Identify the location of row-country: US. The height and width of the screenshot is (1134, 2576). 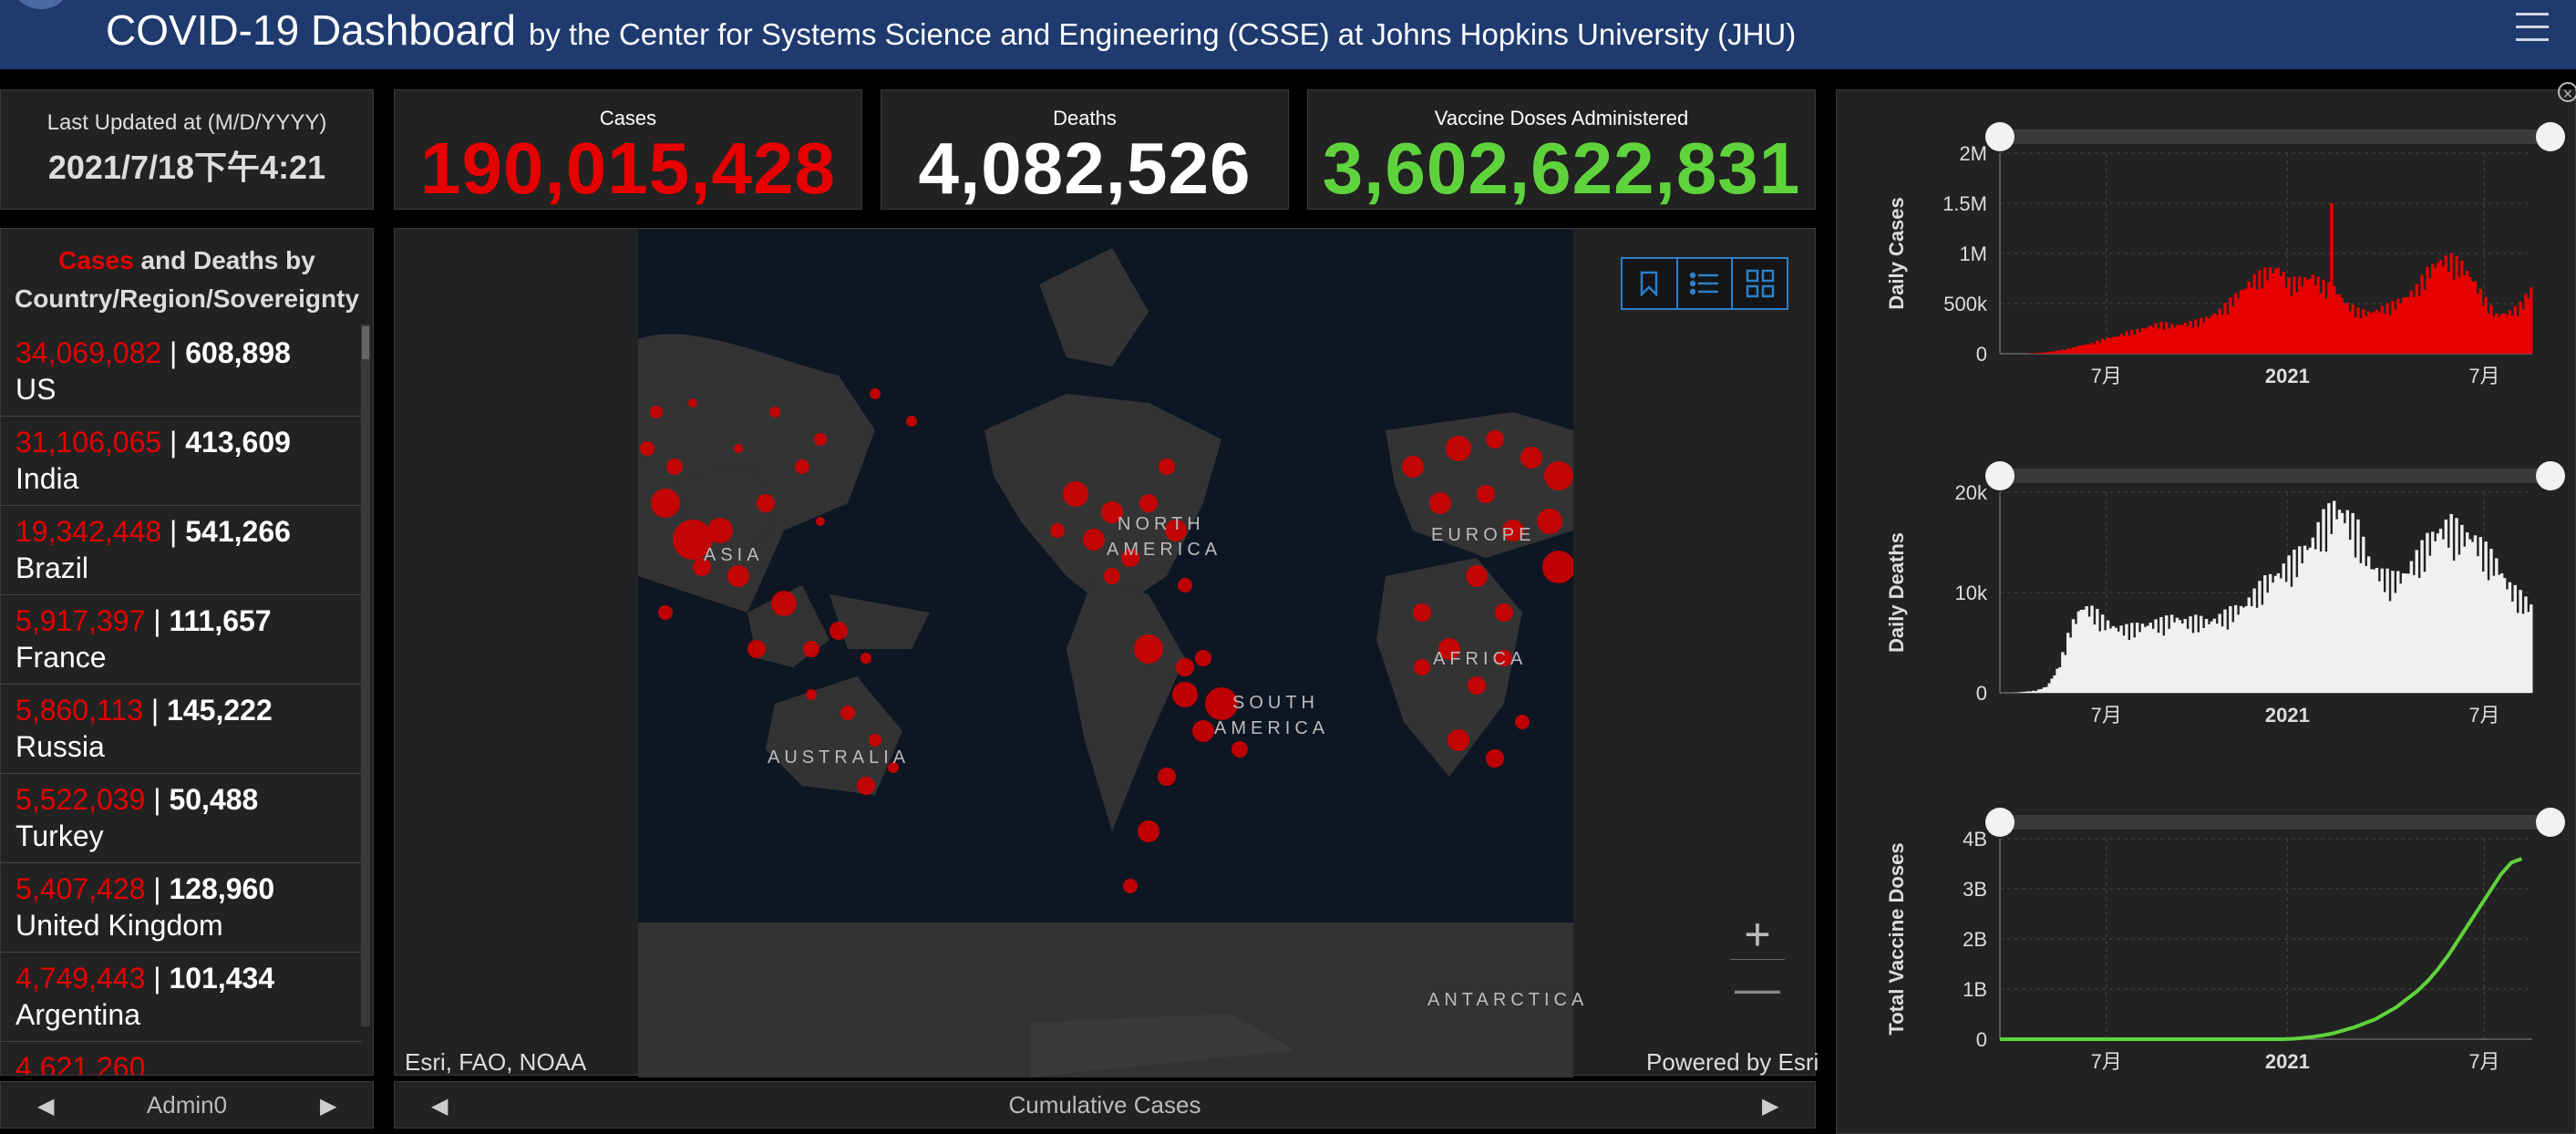
(36, 389).